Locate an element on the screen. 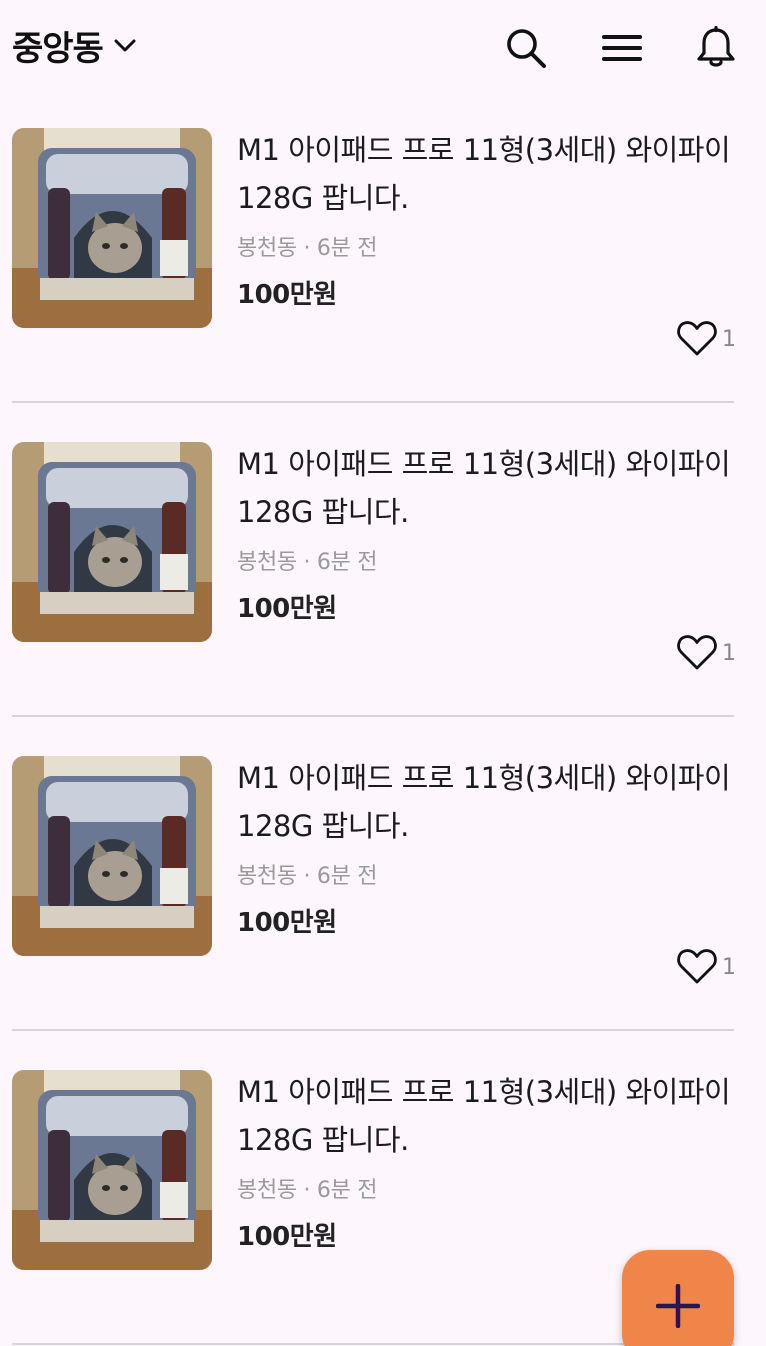 The width and height of the screenshot is (766, 1346). location-selector: 중앙동 is located at coordinates (74, 45).